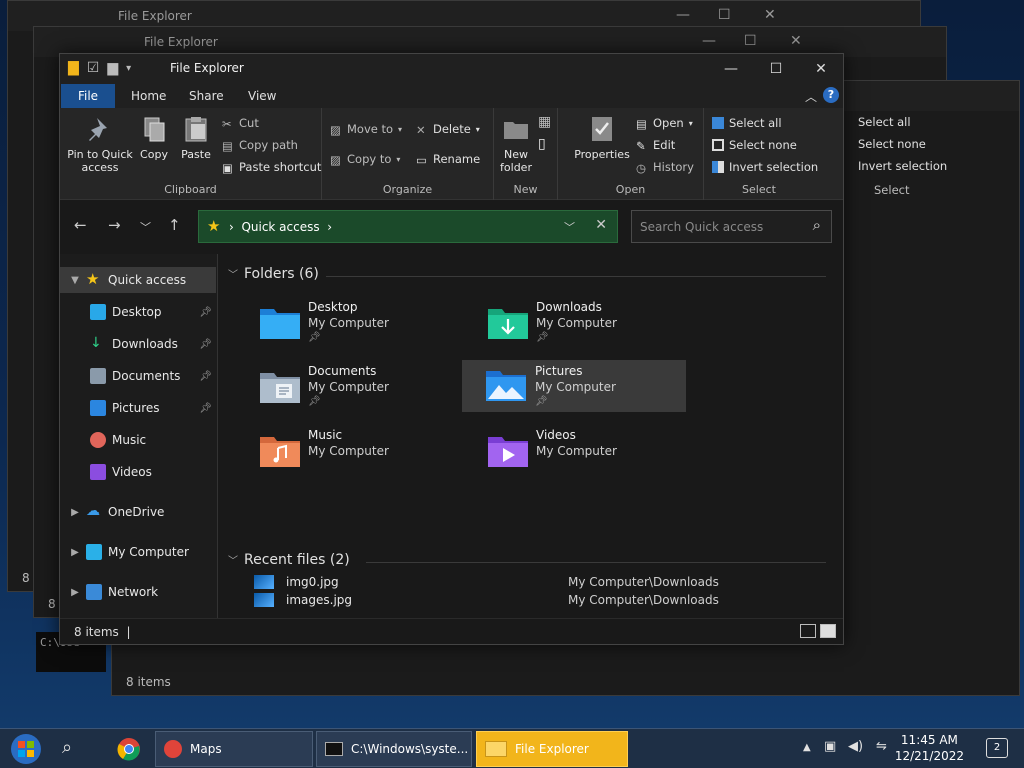 This screenshot has width=1024, height=768. What do you see at coordinates (655, 145) in the screenshot?
I see `edit-button: ✎ Edit` at bounding box center [655, 145].